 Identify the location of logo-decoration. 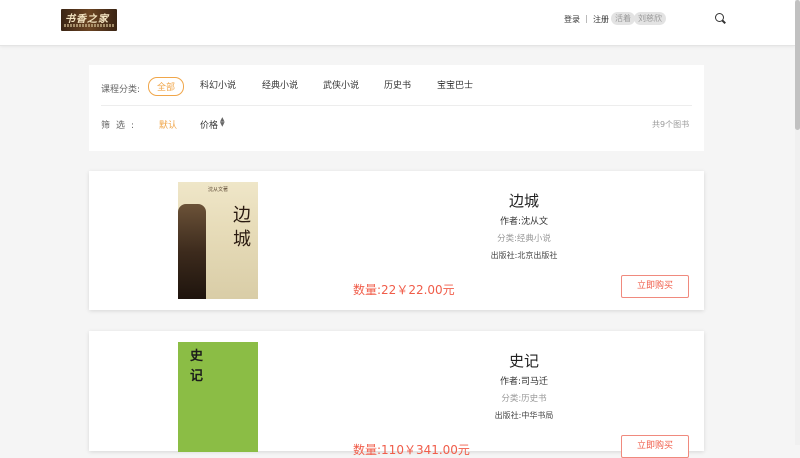
(89, 25).